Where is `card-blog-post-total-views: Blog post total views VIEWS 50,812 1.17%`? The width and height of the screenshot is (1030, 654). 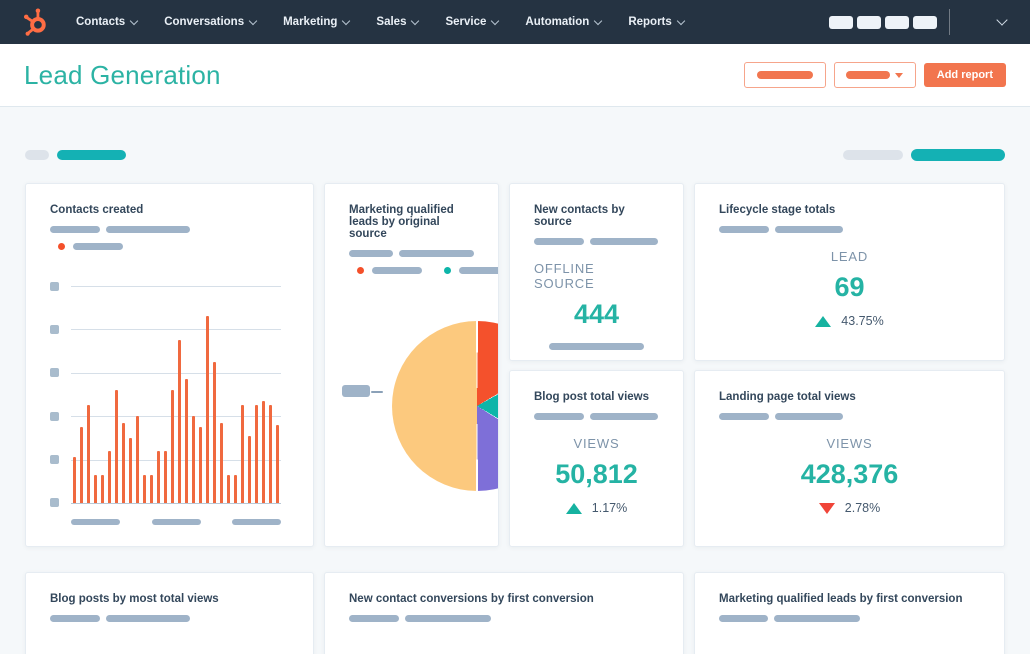 card-blog-post-total-views: Blog post total views VIEWS 50,812 1.17% is located at coordinates (596, 458).